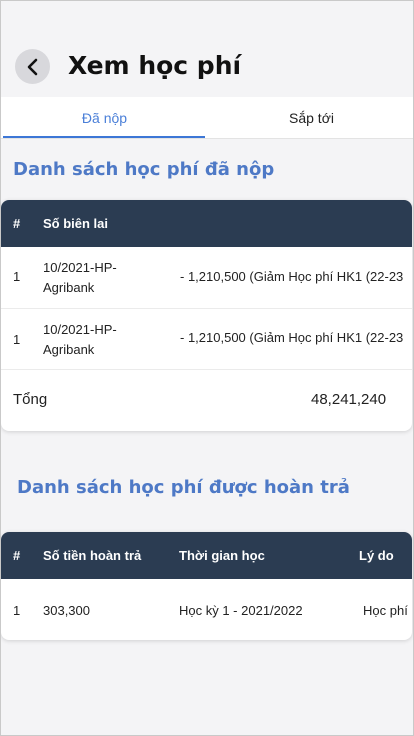  Describe the element at coordinates (155, 65) in the screenshot. I see `page-title: Xem học phí` at that location.